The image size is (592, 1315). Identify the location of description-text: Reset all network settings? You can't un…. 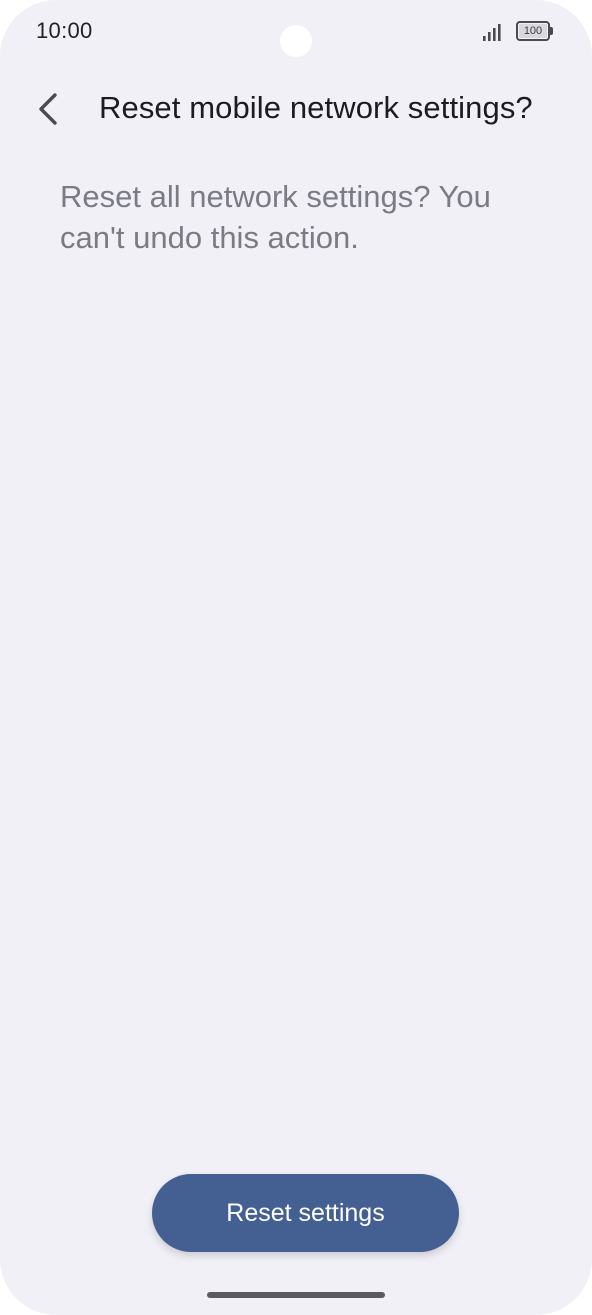
(275, 217).